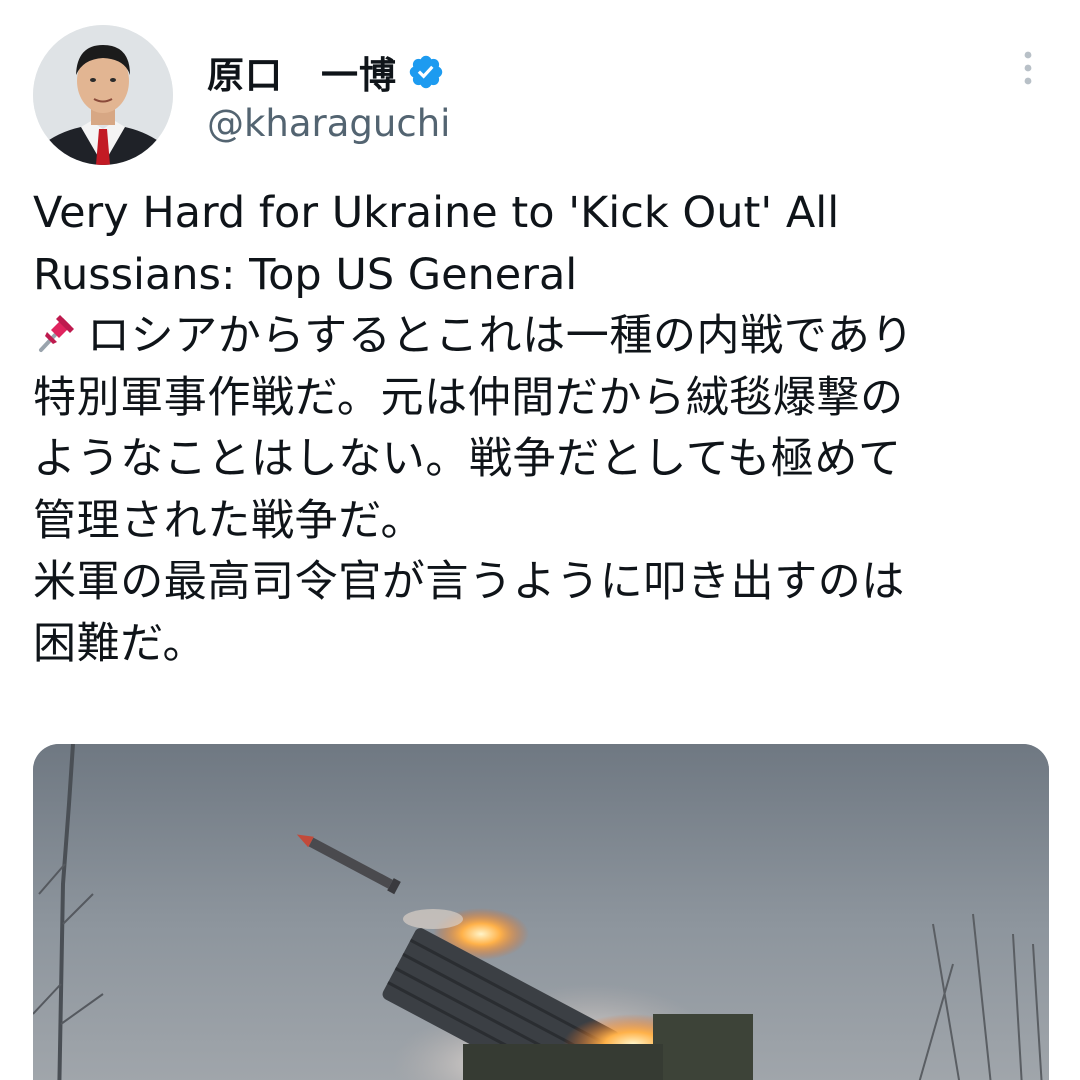  What do you see at coordinates (501, 336) in the screenshot?
I see `tweet-text-segment: ロシアからするとこれは一種の内戦であり` at bounding box center [501, 336].